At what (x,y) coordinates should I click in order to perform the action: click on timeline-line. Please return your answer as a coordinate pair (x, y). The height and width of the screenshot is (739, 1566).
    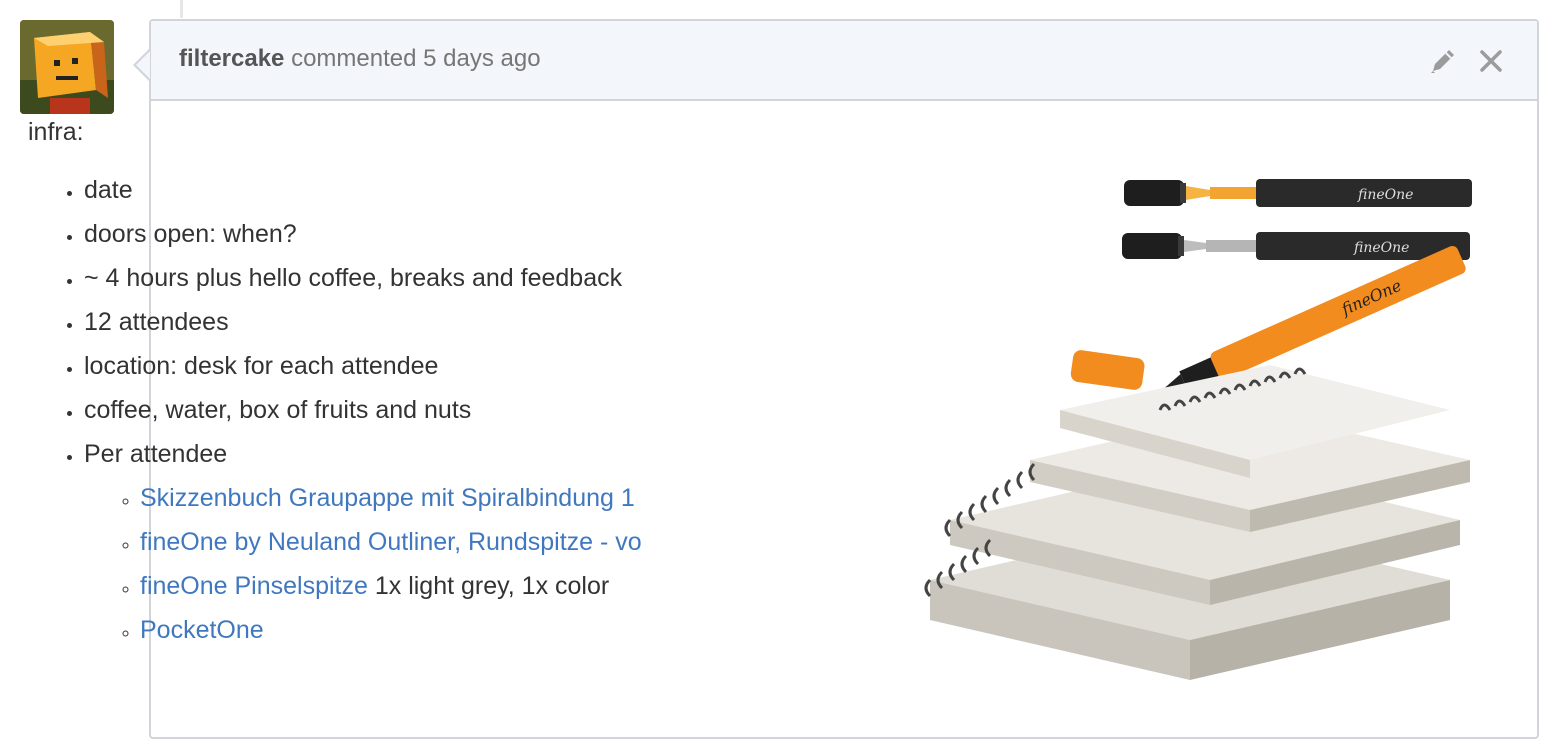
    Looking at the image, I should click on (181, 9).